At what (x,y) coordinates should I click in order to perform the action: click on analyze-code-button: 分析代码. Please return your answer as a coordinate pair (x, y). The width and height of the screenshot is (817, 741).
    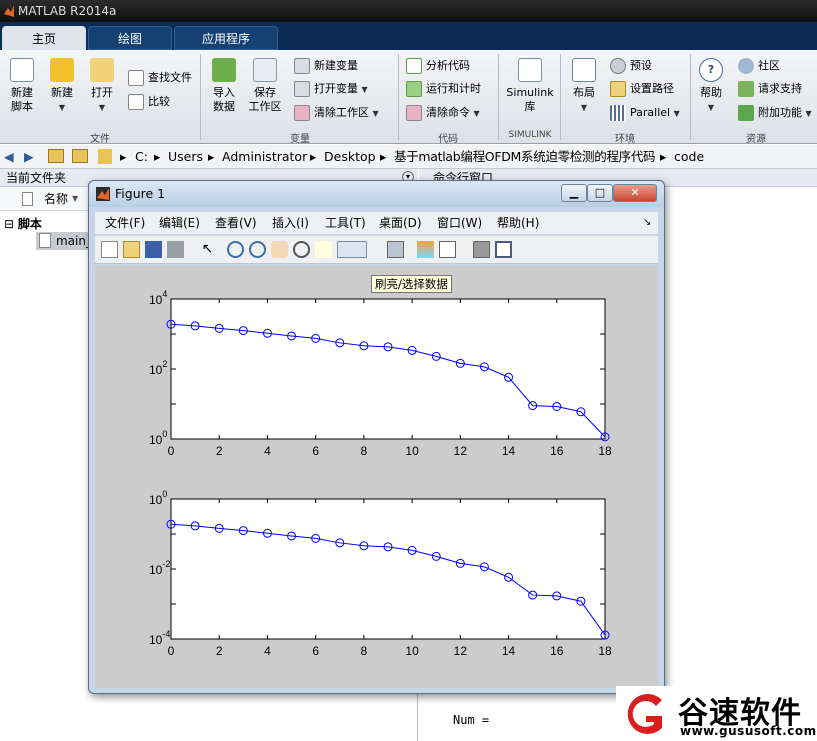
    Looking at the image, I should click on (438, 66).